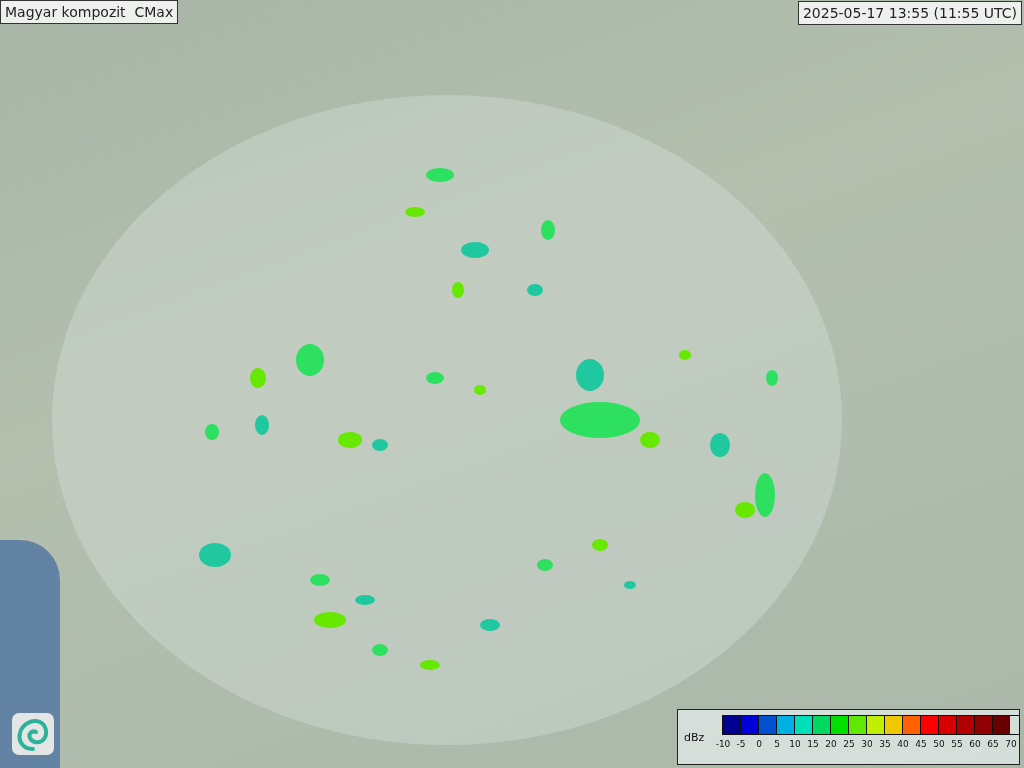  What do you see at coordinates (33, 734) in the screenshot?
I see `spiral-logo-icon` at bounding box center [33, 734].